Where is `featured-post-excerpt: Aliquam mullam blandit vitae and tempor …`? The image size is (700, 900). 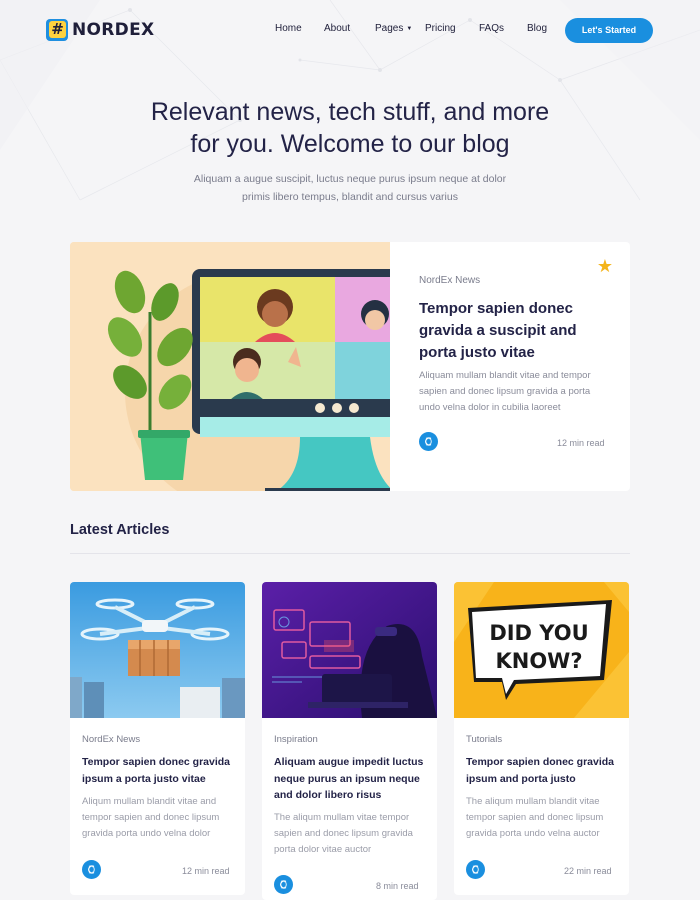 featured-post-excerpt: Aliquam mullam blandit vitae and tempor … is located at coordinates (505, 391).